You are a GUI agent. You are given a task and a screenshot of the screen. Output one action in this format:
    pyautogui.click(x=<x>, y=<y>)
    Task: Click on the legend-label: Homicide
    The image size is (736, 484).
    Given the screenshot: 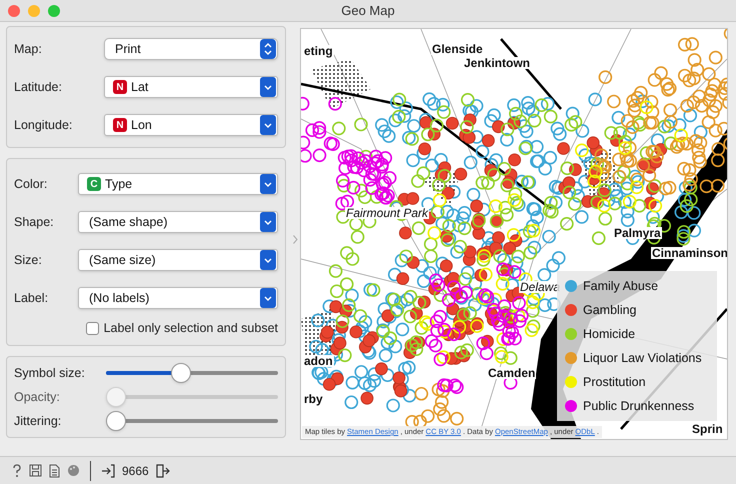 What is the action you would take?
    pyautogui.click(x=609, y=334)
    